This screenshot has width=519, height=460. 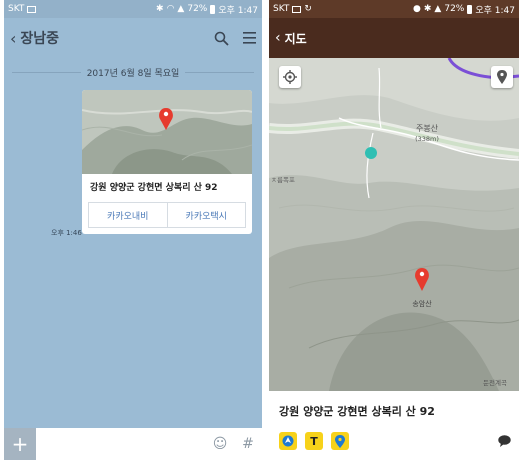 What do you see at coordinates (295, 38) in the screenshot?
I see `map-title: 지도` at bounding box center [295, 38].